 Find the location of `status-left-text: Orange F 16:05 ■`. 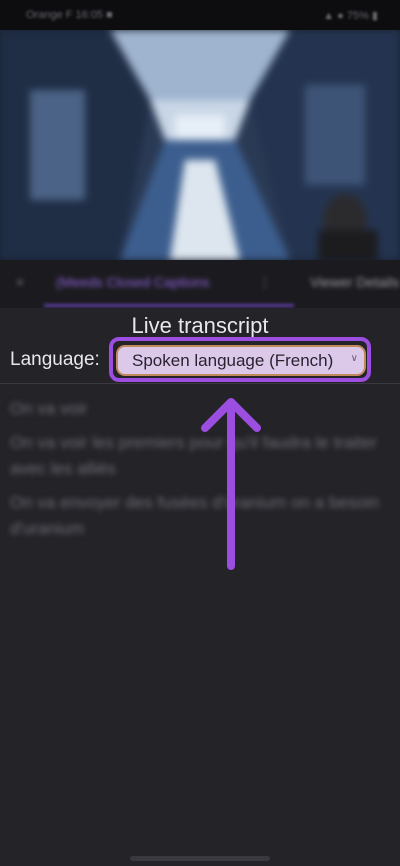

status-left-text: Orange F 16:05 ■ is located at coordinates (69, 15).